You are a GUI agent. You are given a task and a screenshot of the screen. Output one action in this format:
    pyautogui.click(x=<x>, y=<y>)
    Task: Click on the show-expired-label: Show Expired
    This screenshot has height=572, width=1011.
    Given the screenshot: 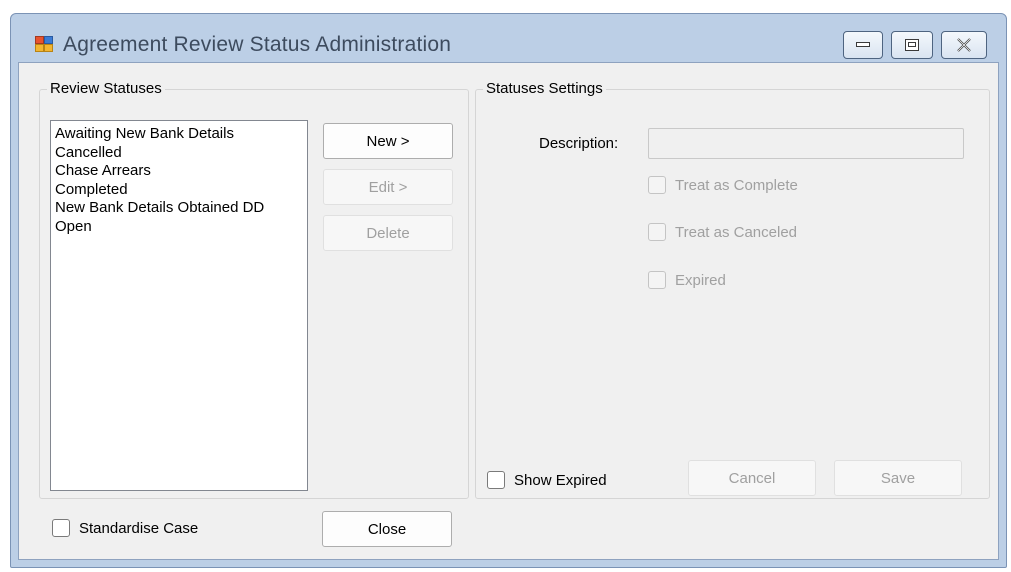 What is the action you would take?
    pyautogui.click(x=560, y=480)
    